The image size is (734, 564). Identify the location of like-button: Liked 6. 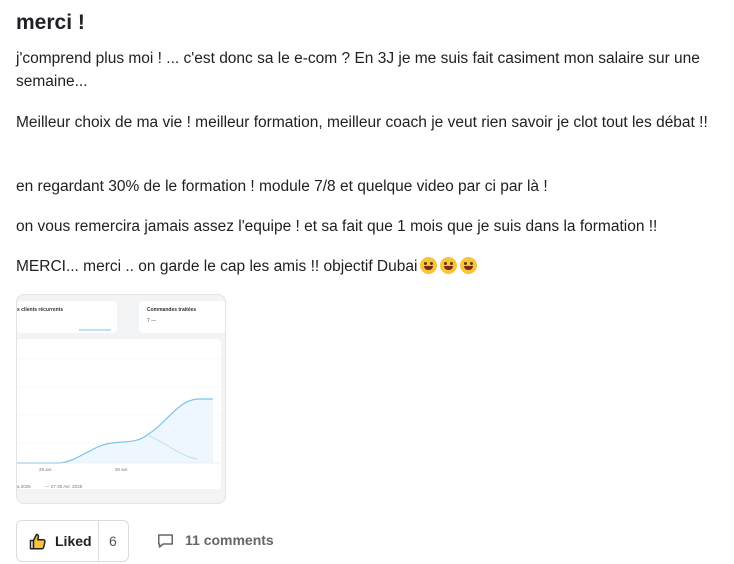
(72, 541).